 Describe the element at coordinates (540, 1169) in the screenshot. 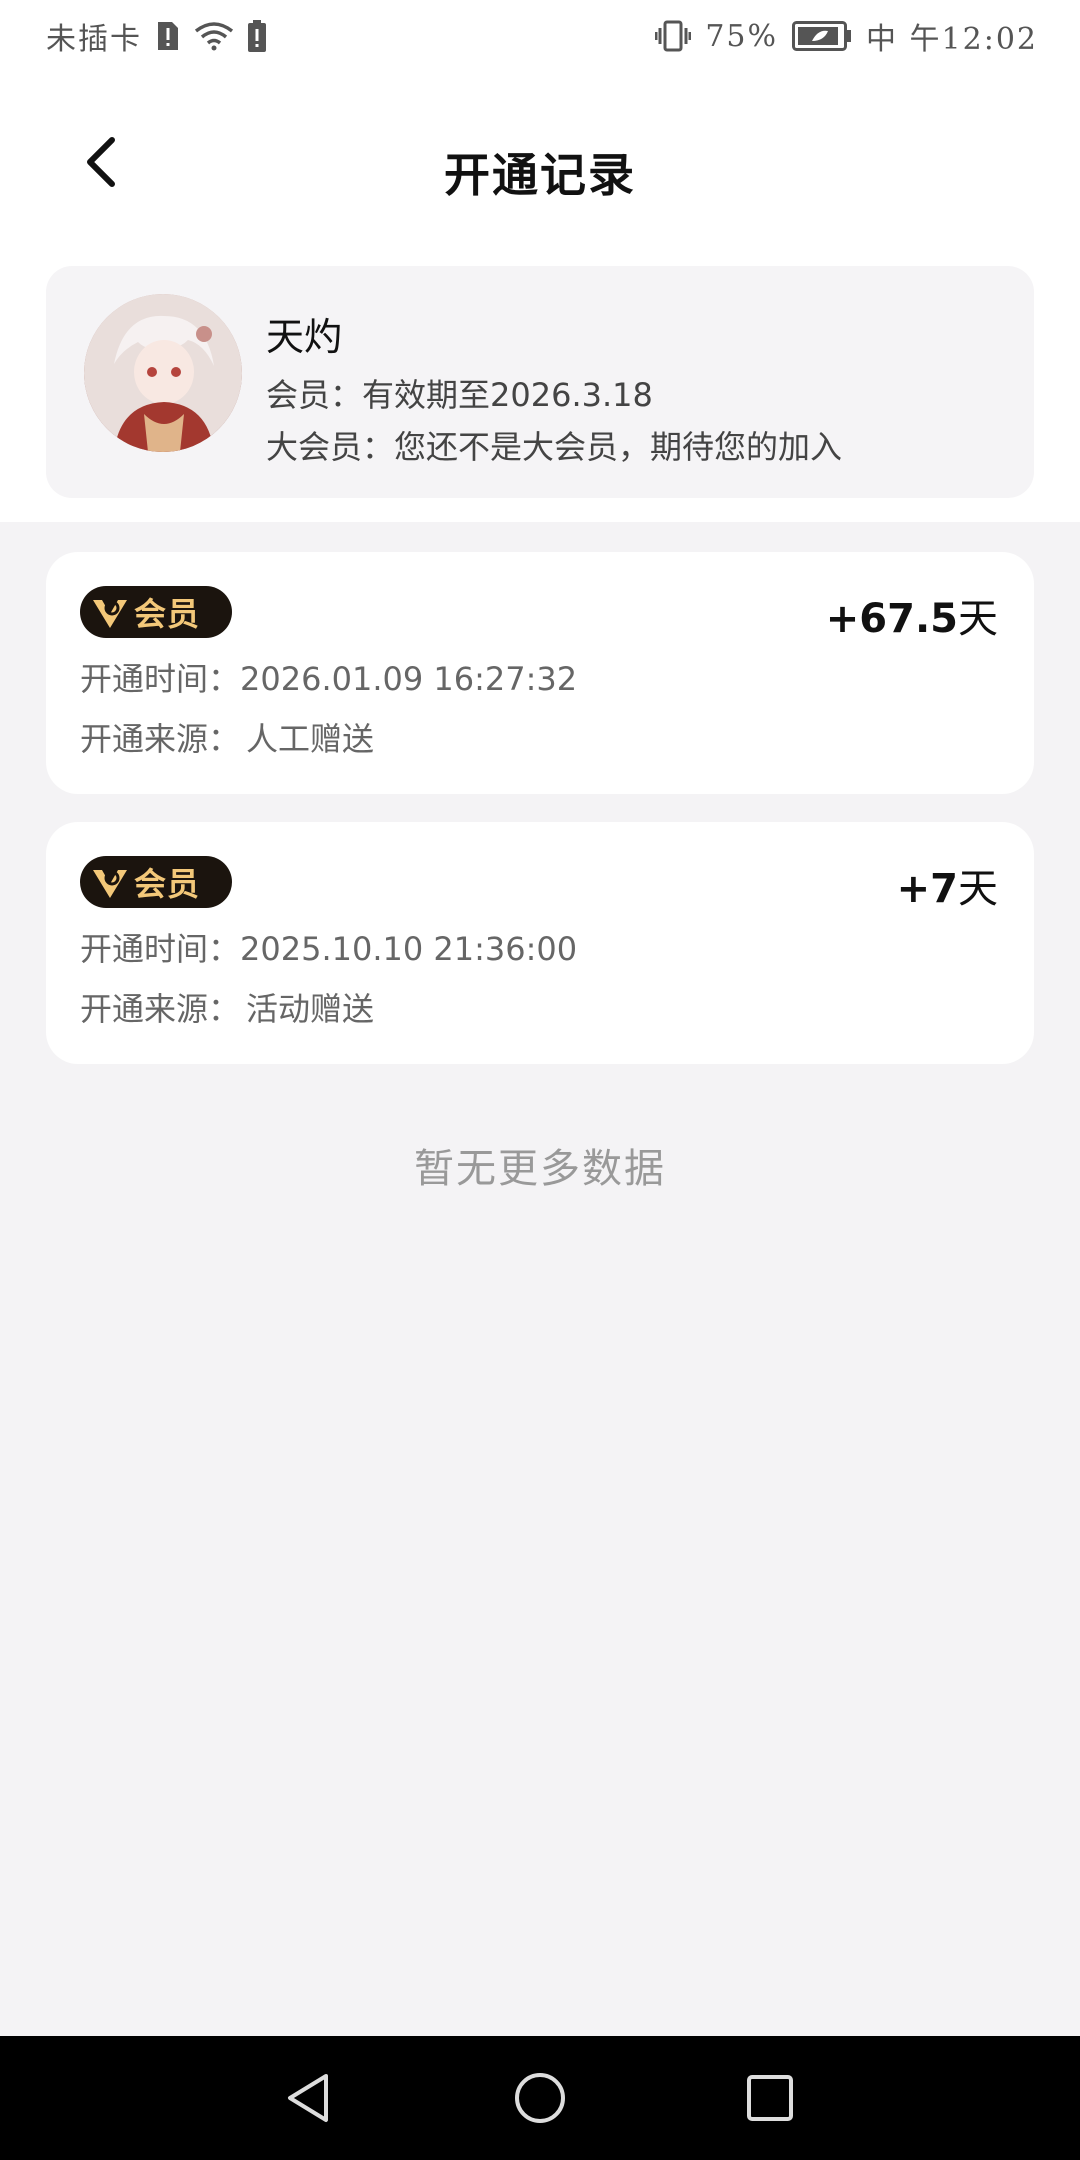

I see `no-more-data-text: 暂无更多数据` at that location.